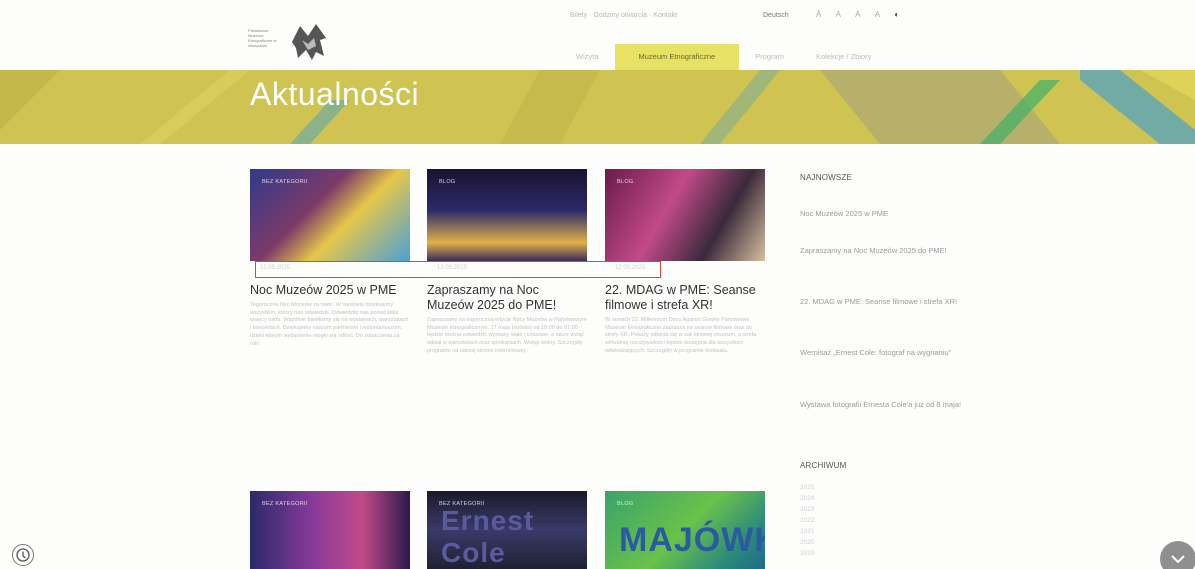 The width and height of the screenshot is (1195, 569). What do you see at coordinates (843, 57) in the screenshot?
I see `nav-item-kolekcje: Kolekcje / Zbiory` at bounding box center [843, 57].